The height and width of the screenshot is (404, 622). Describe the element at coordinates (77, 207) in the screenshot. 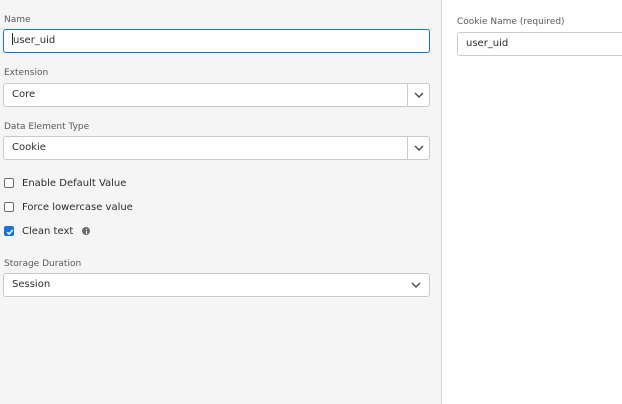

I see `checkbox-label: Force lowercase value` at that location.